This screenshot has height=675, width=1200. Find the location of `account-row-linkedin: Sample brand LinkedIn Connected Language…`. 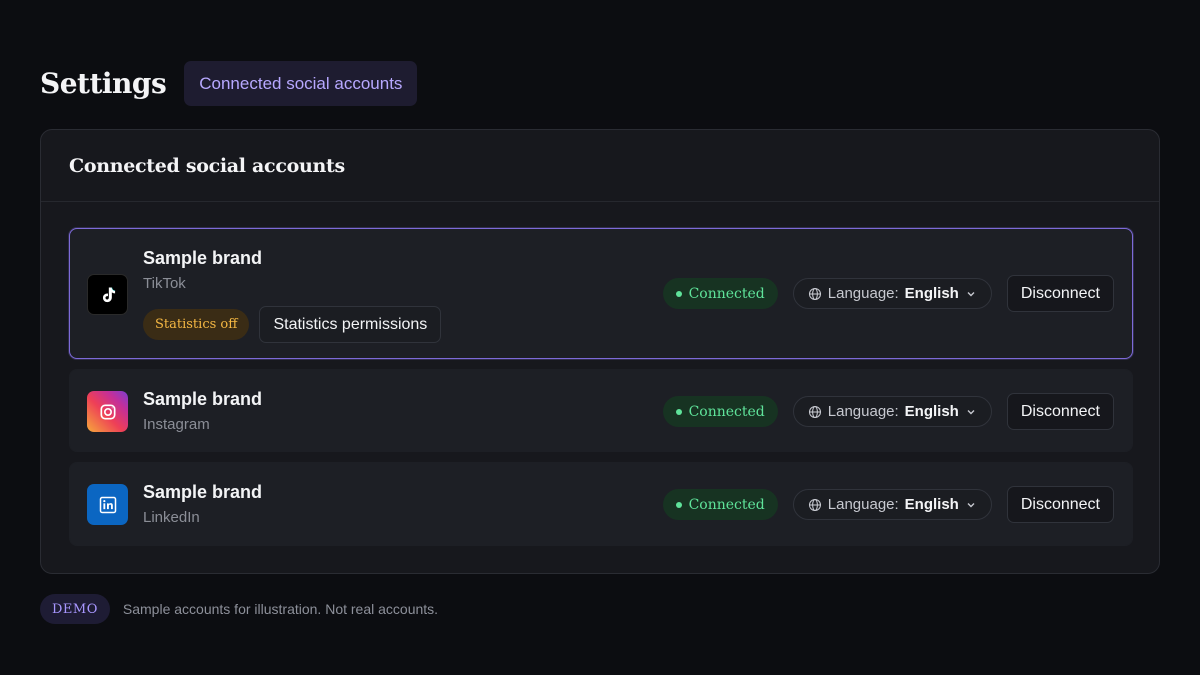

account-row-linkedin: Sample brand LinkedIn Connected Language… is located at coordinates (601, 504).